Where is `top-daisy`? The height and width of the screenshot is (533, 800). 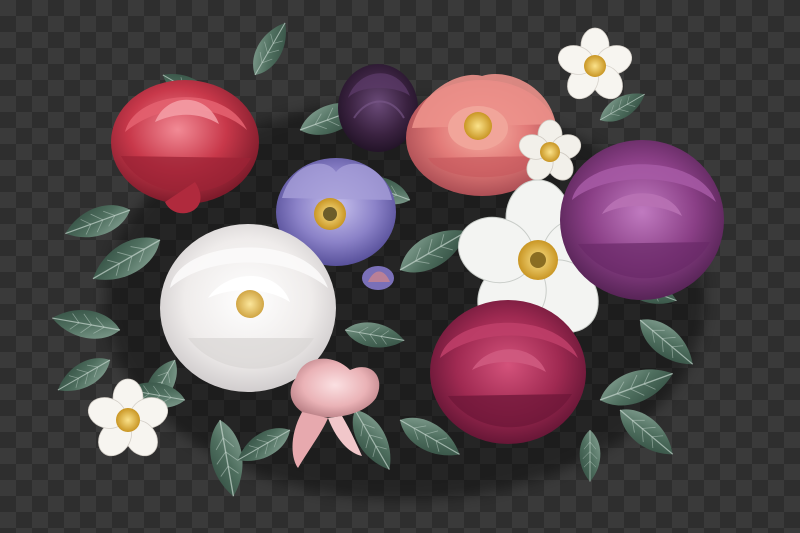
top-daisy is located at coordinates (595, 63).